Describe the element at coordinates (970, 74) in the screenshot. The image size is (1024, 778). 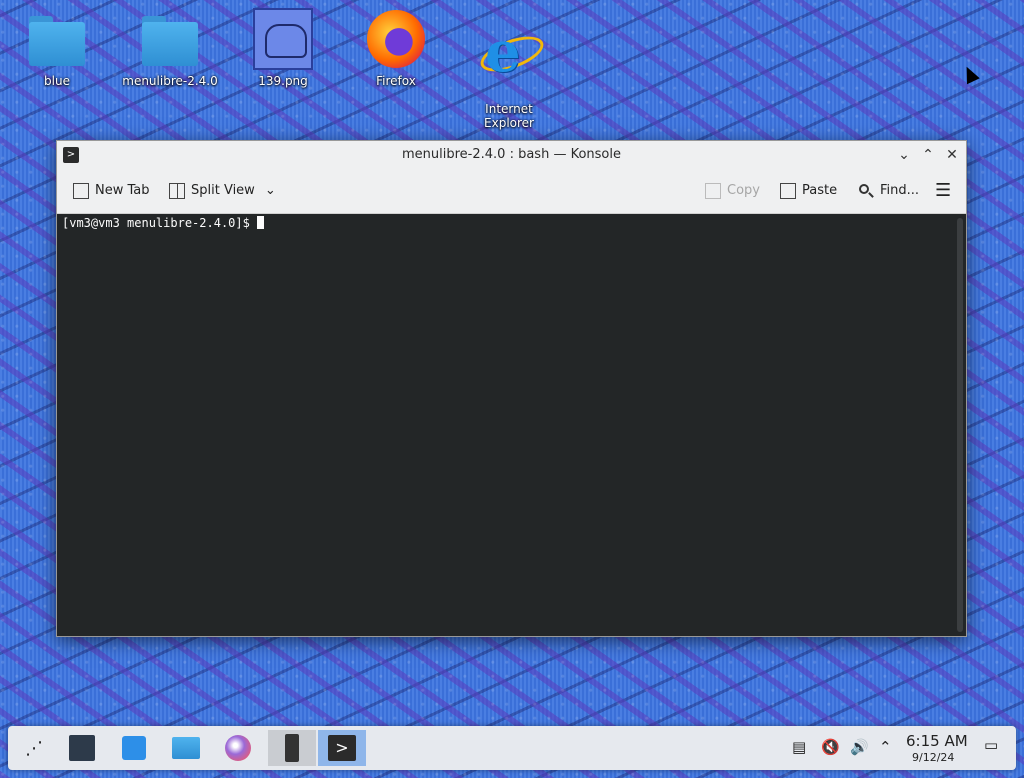
I see `mouse-pointer-icon` at that location.